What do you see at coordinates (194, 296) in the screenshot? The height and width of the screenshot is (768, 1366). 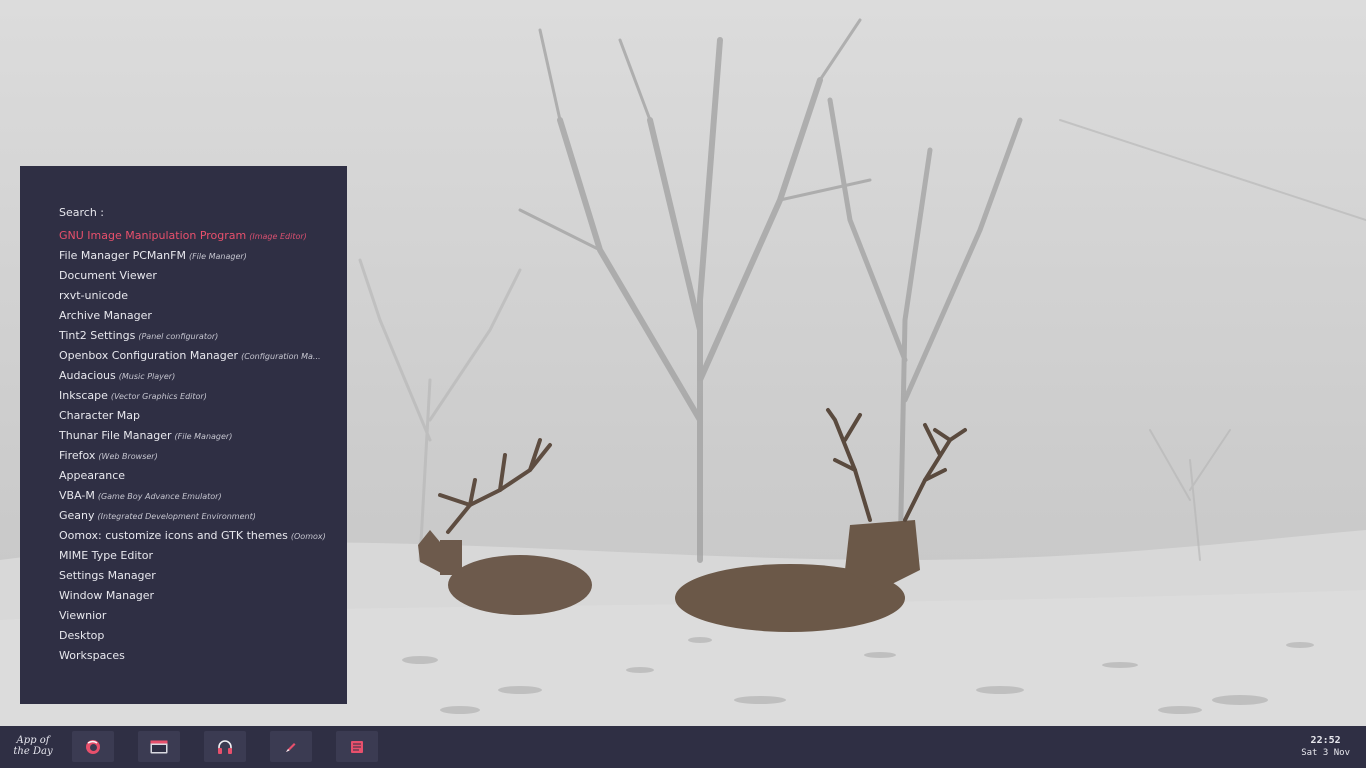 I see `menu-entry: rxvt-unicode` at bounding box center [194, 296].